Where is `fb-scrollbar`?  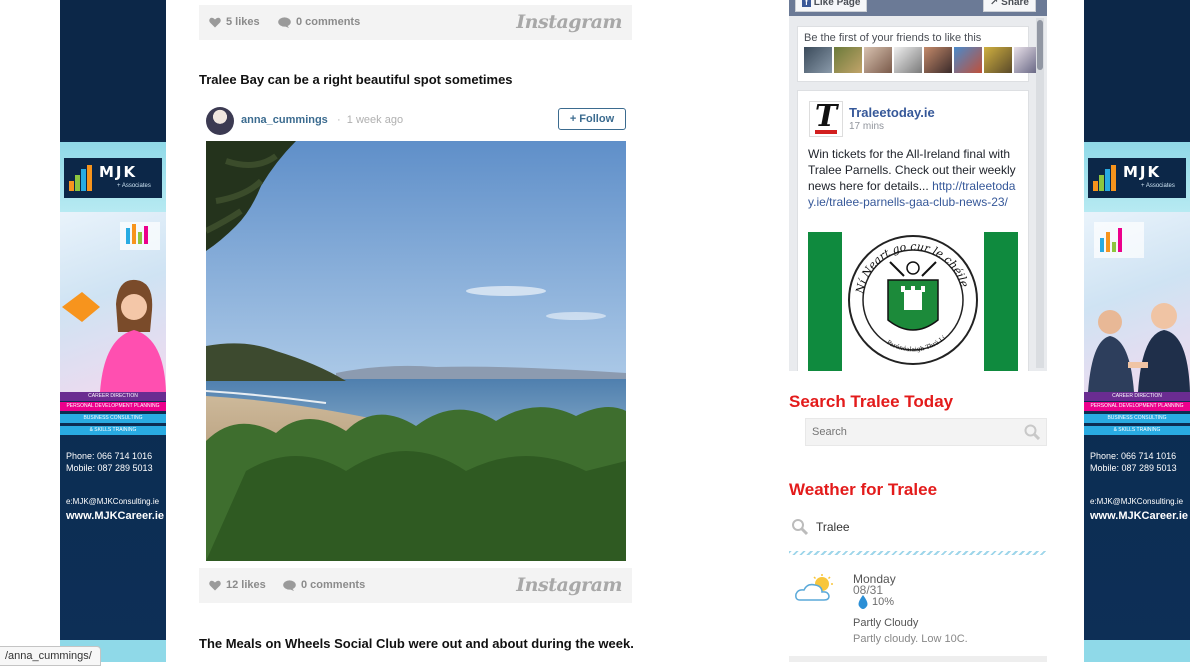
fb-scrollbar is located at coordinates (1040, 193).